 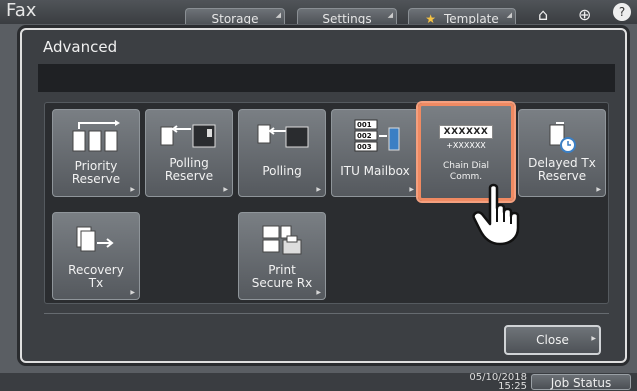 What do you see at coordinates (465, 171) in the screenshot?
I see `tile-label: Chain Dial Comm.` at bounding box center [465, 171].